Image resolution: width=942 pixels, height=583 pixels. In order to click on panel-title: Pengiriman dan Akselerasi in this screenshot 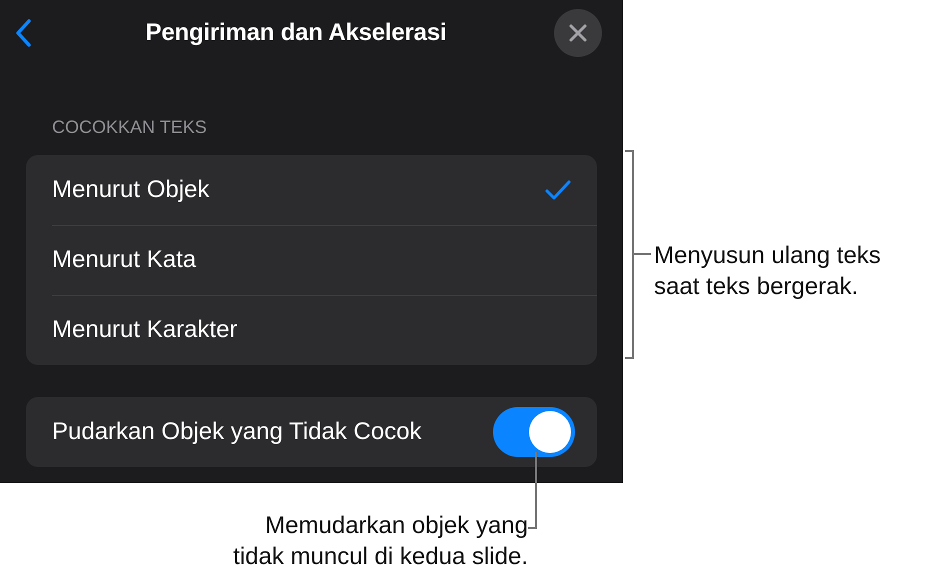, I will do `click(296, 33)`.